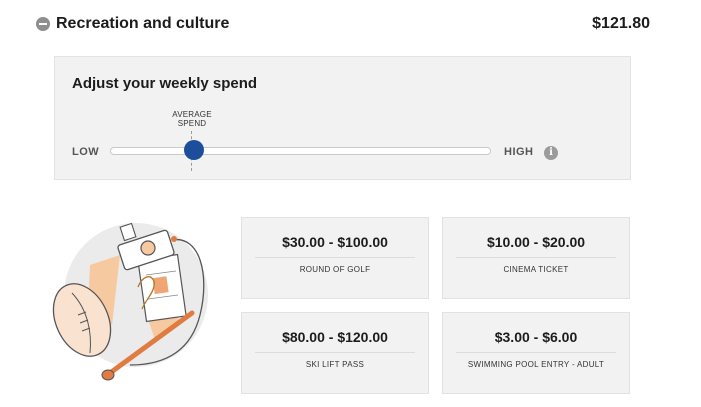 This screenshot has height=407, width=701. I want to click on item-price: $3.00 - $6.00, so click(536, 337).